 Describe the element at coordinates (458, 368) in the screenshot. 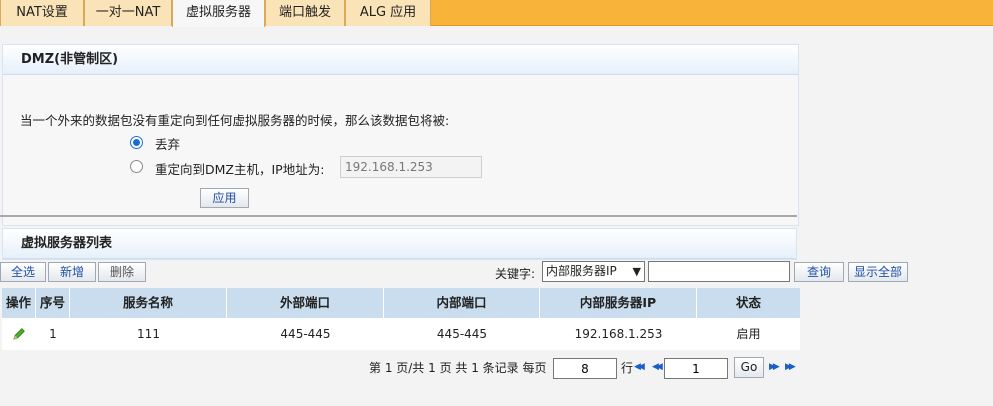

I see `pager-summary: 第 1 页/共 1 页 共 1 条记录 每页` at that location.